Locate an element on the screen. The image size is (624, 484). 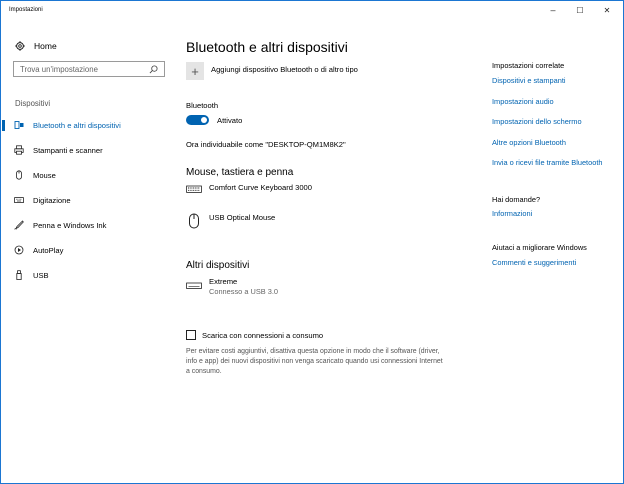
plus-icon: + is located at coordinates (195, 71).